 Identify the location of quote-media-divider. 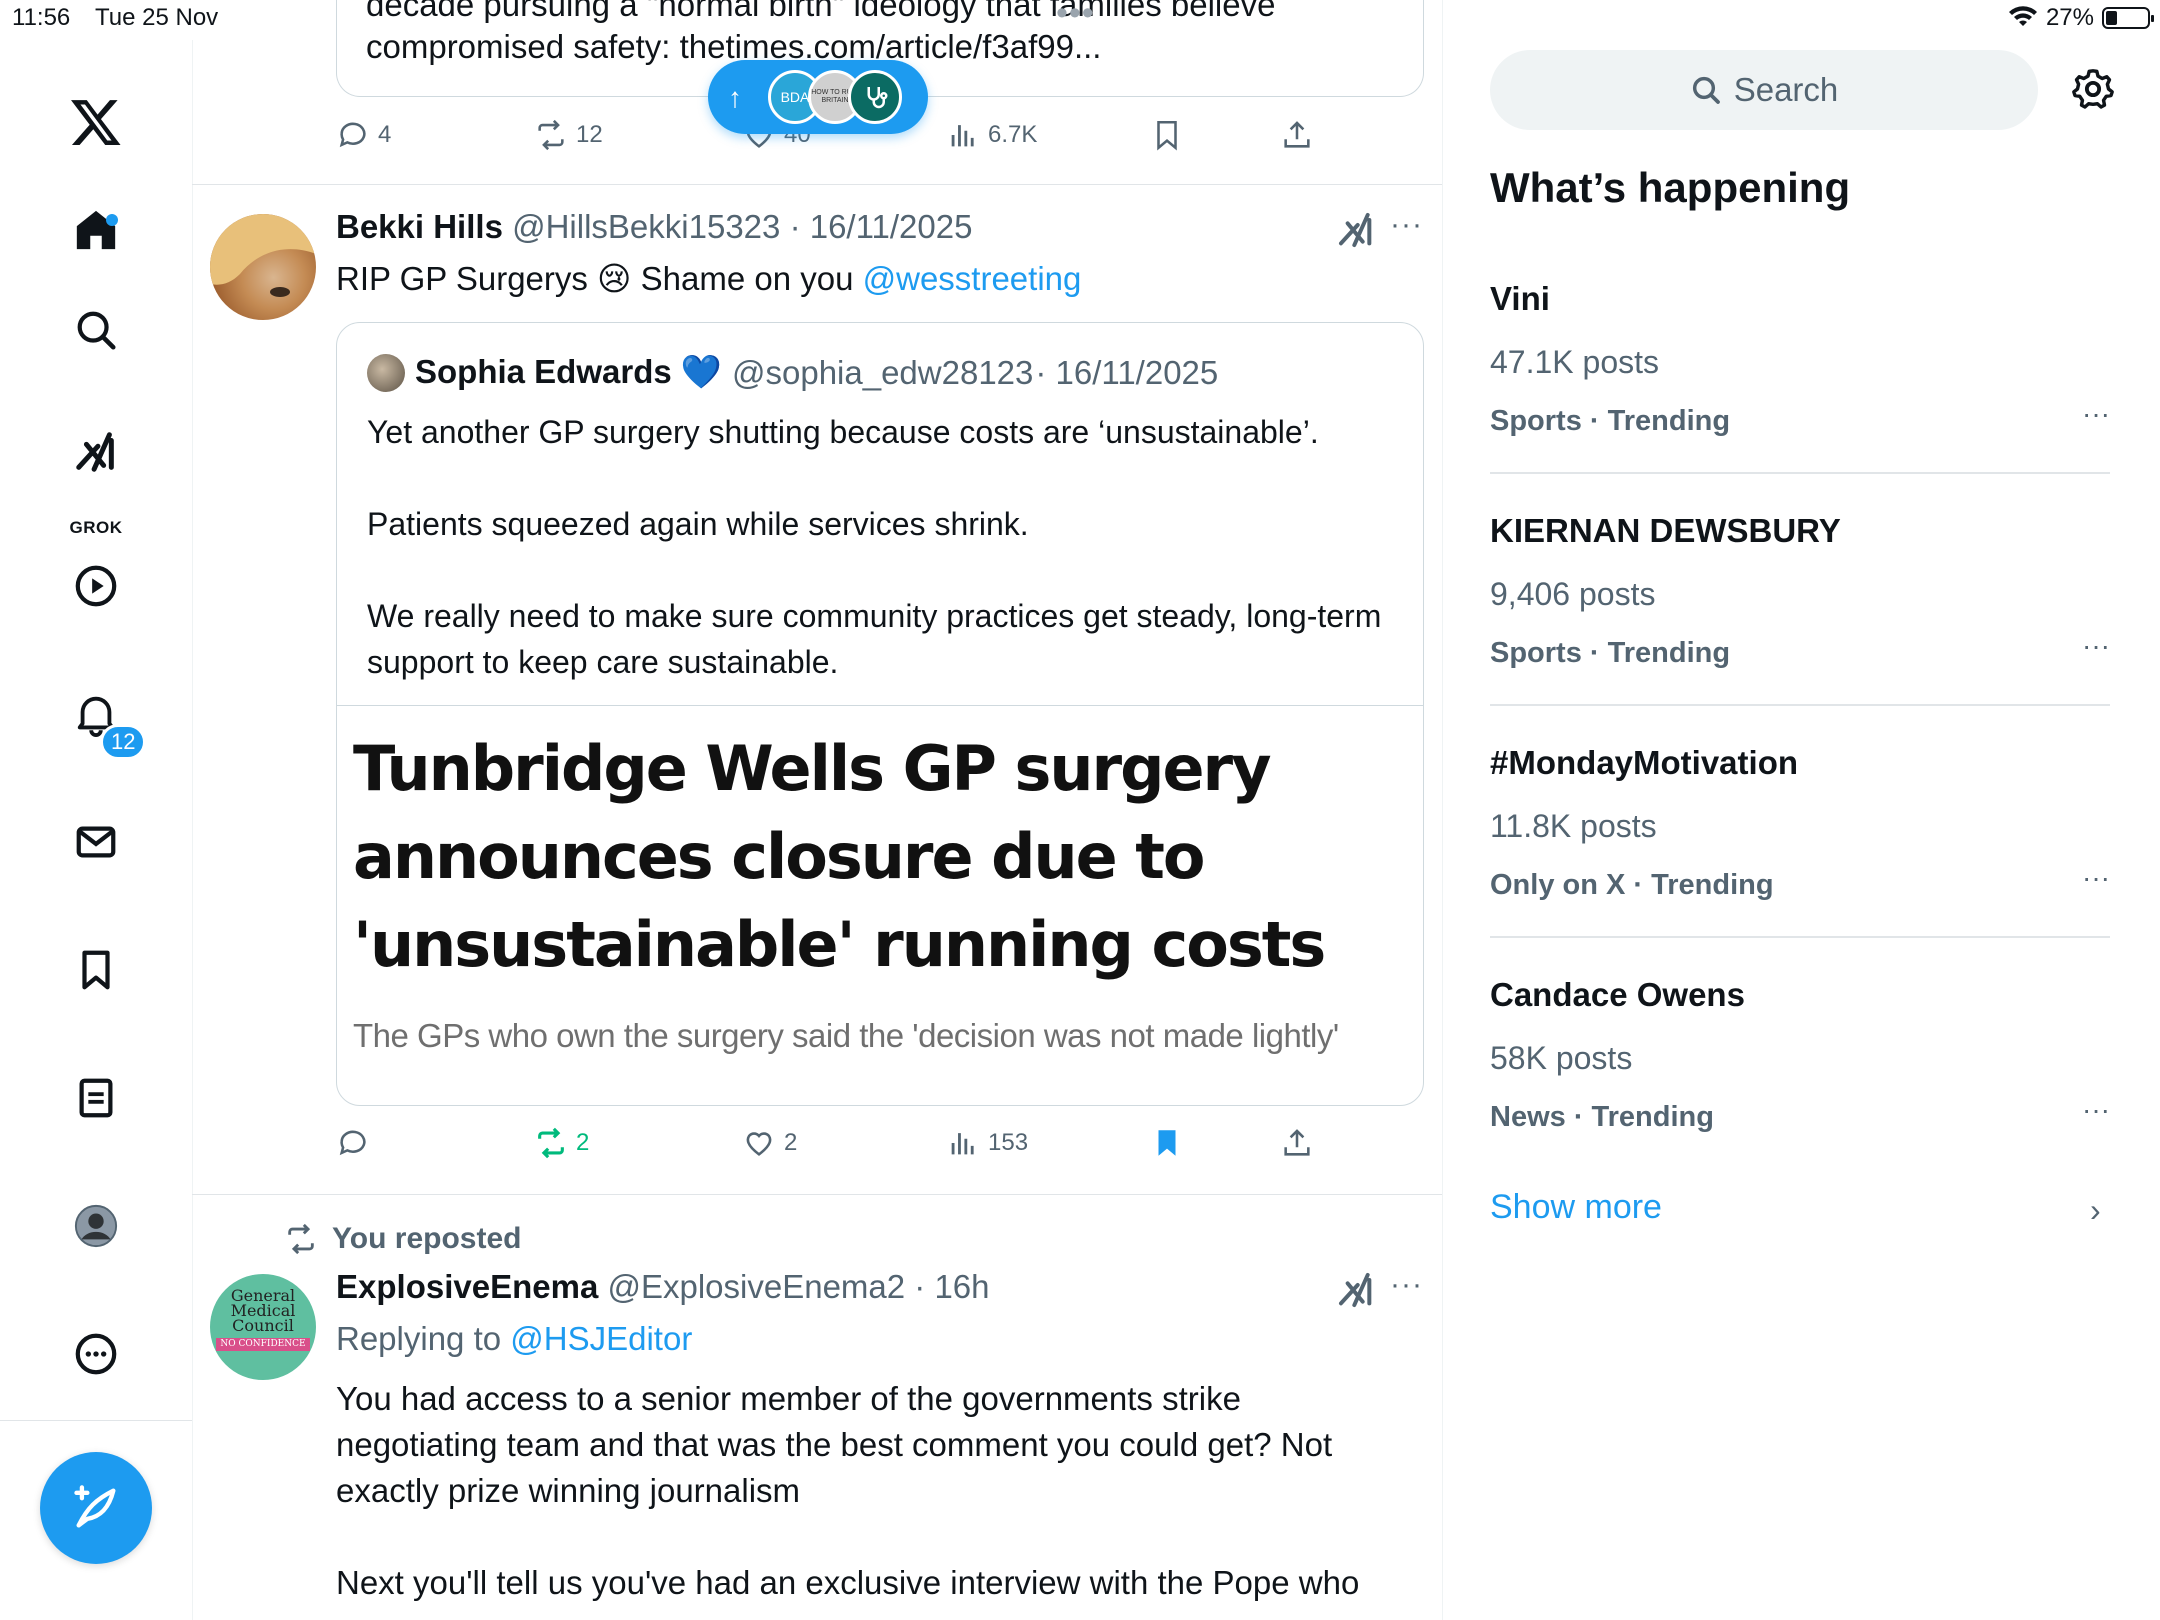
(880, 705).